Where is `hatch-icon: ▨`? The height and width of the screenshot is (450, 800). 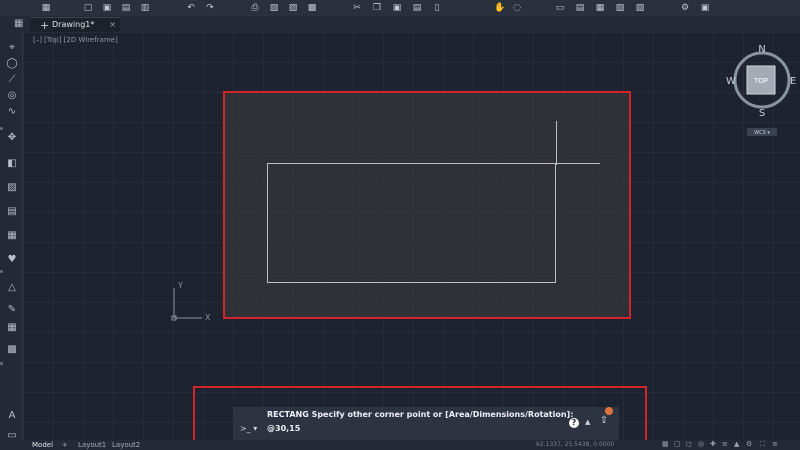
hatch-icon: ▨ is located at coordinates (12, 188).